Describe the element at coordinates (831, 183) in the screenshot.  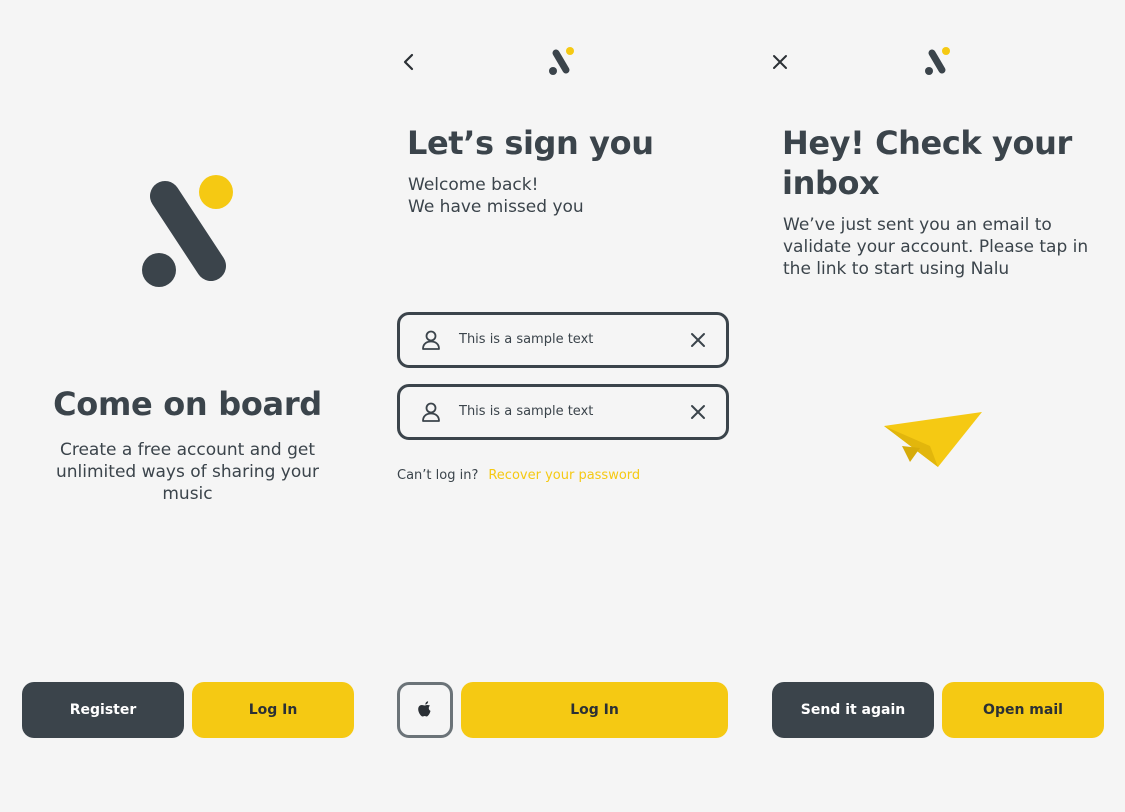
I see `page-title-line2: inbox` at that location.